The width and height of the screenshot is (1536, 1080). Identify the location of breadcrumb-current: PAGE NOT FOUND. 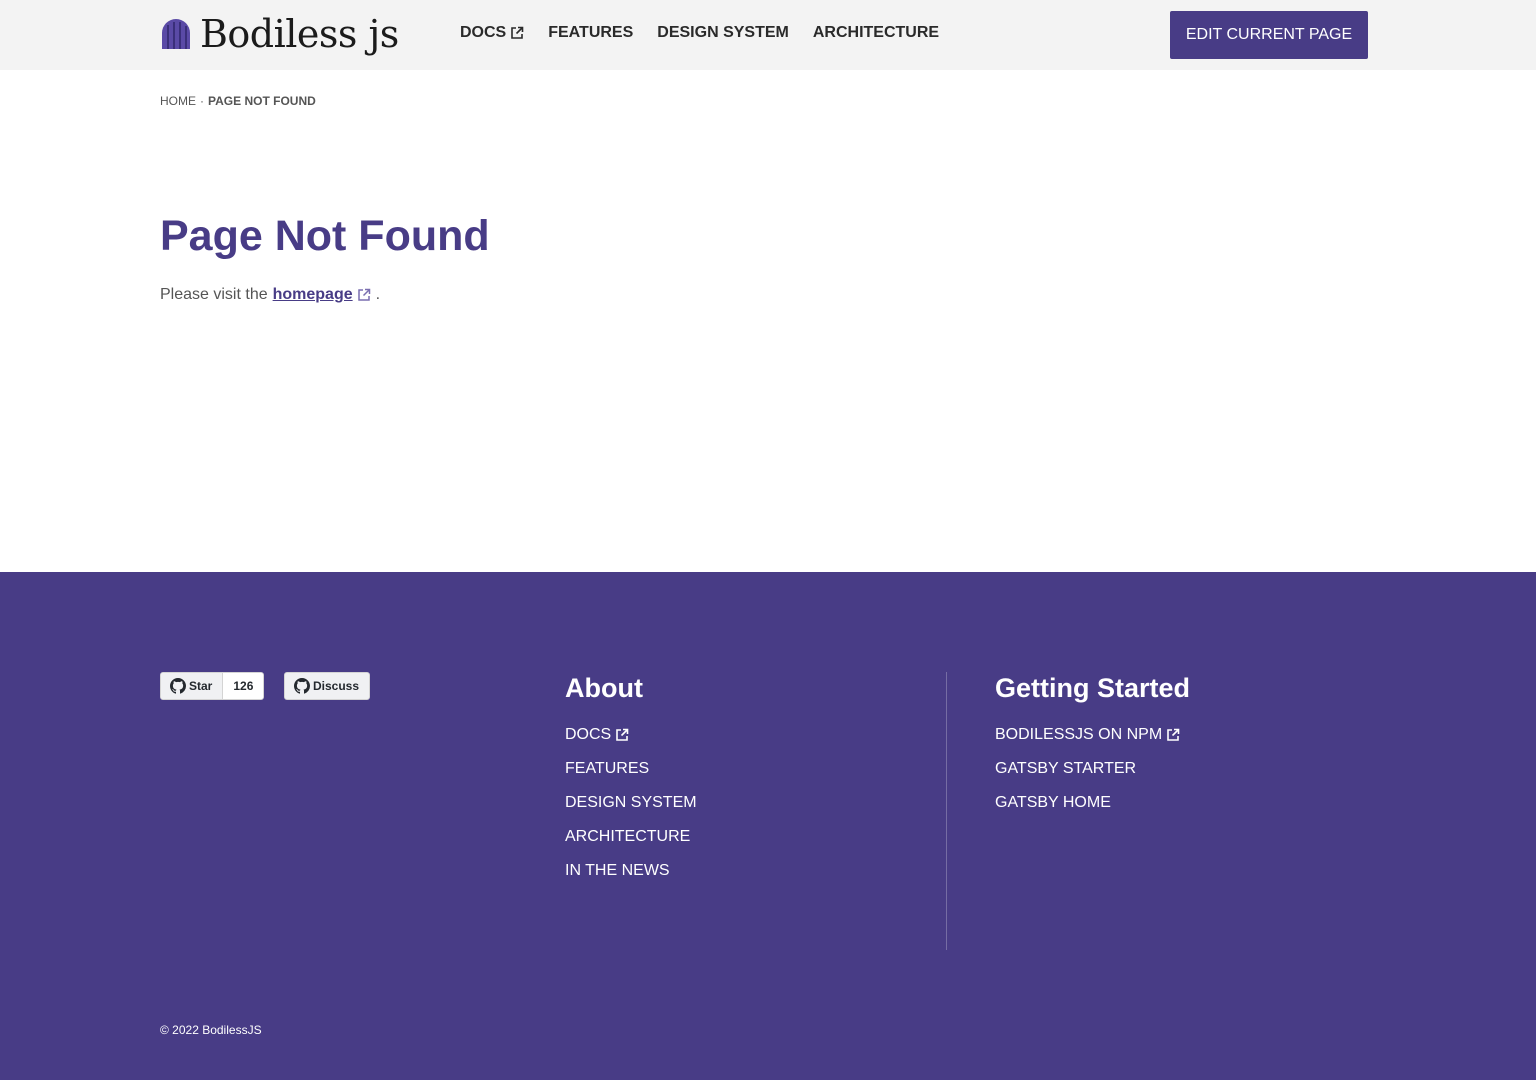
(262, 101).